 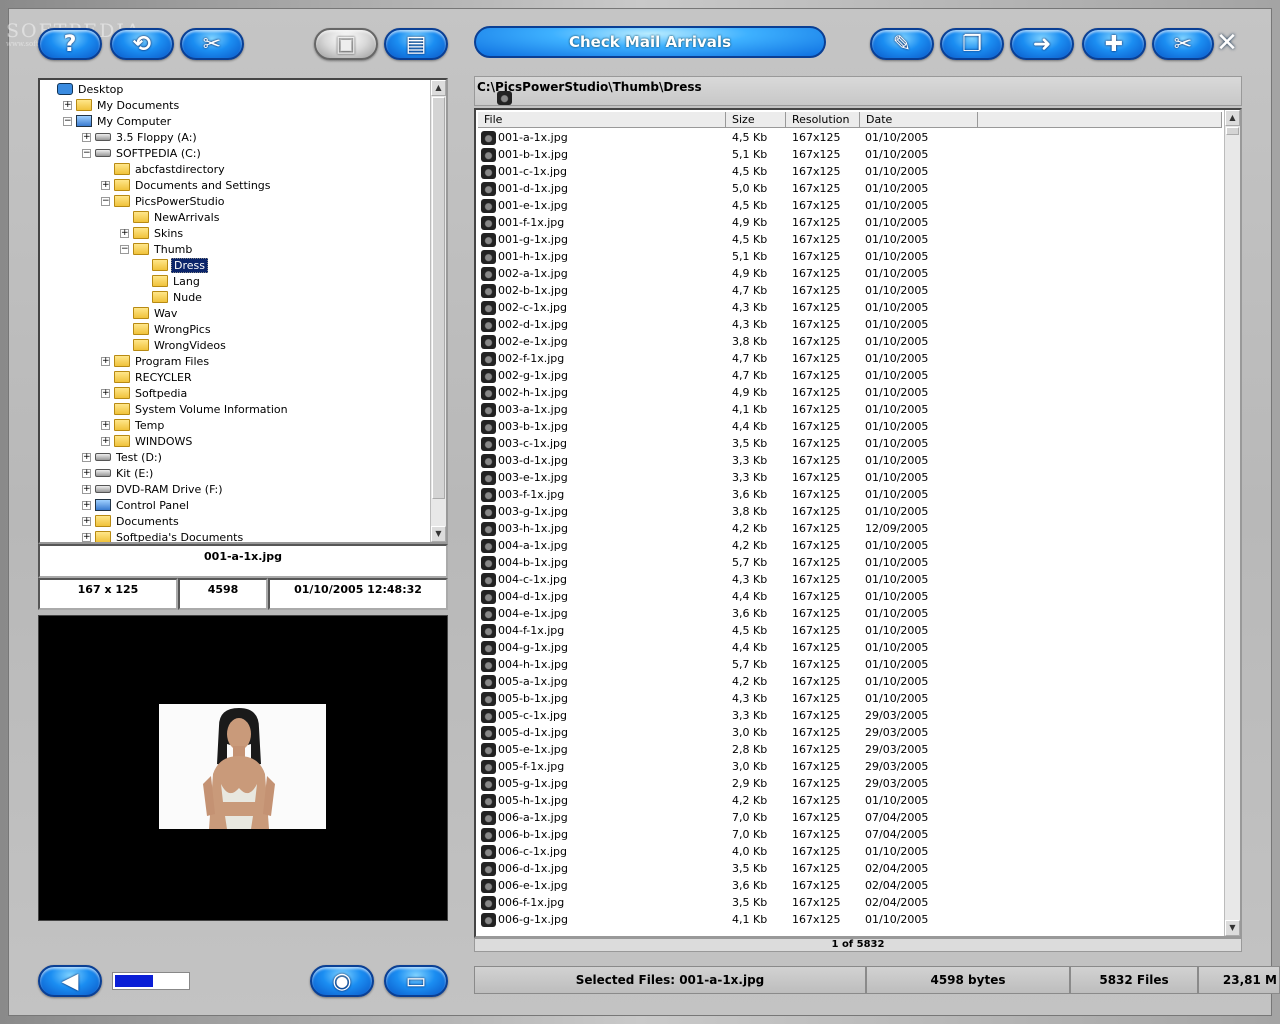 What do you see at coordinates (849, 562) in the screenshot?
I see `file-row: 004-b-1x.jpg 5,7 Kb 167x125 01/10/2005` at bounding box center [849, 562].